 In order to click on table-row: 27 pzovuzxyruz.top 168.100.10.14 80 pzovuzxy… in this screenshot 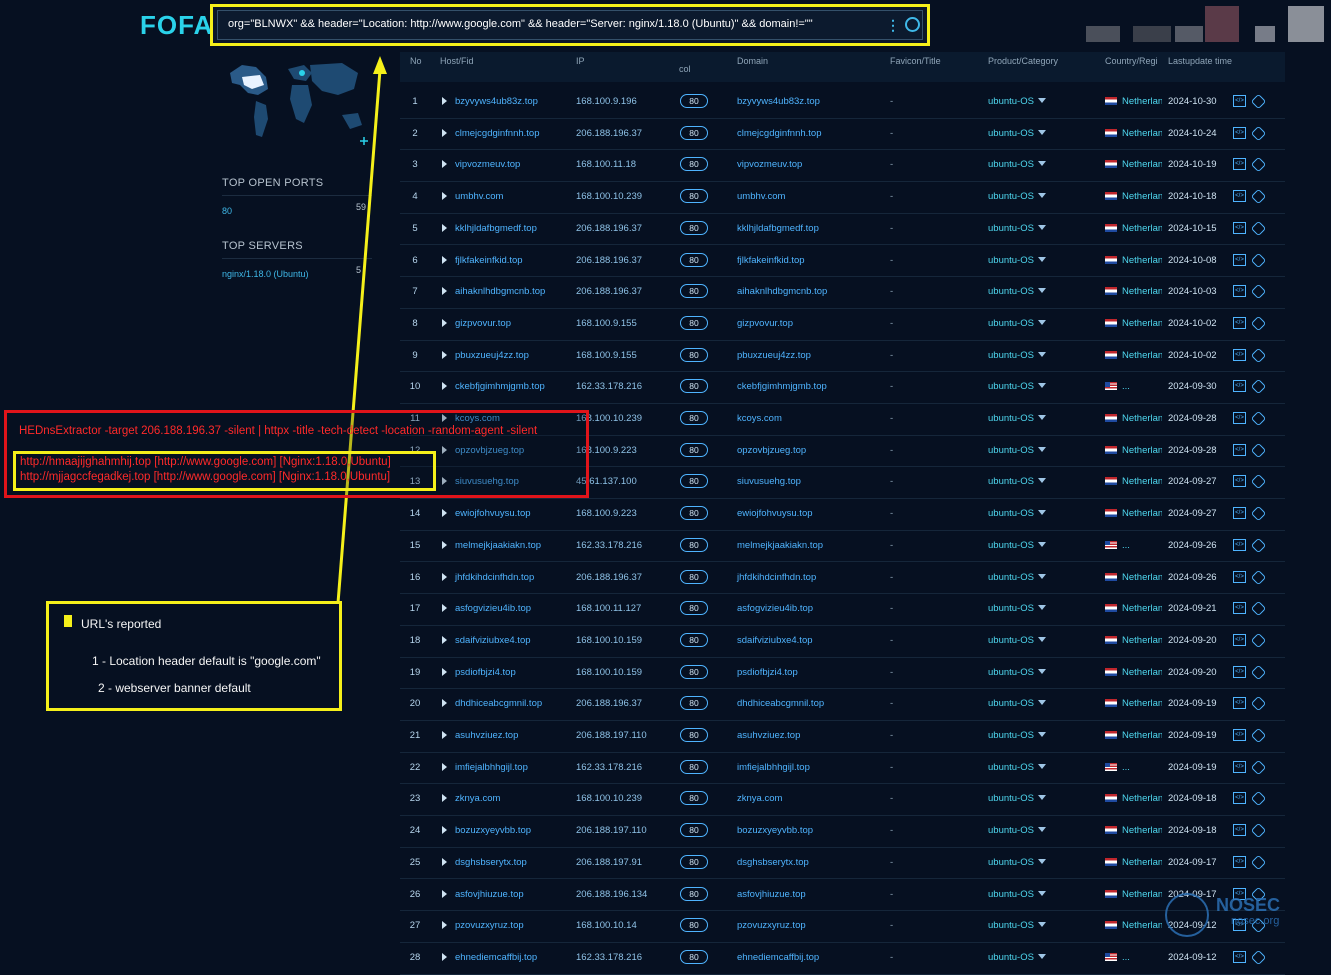, I will do `click(842, 926)`.